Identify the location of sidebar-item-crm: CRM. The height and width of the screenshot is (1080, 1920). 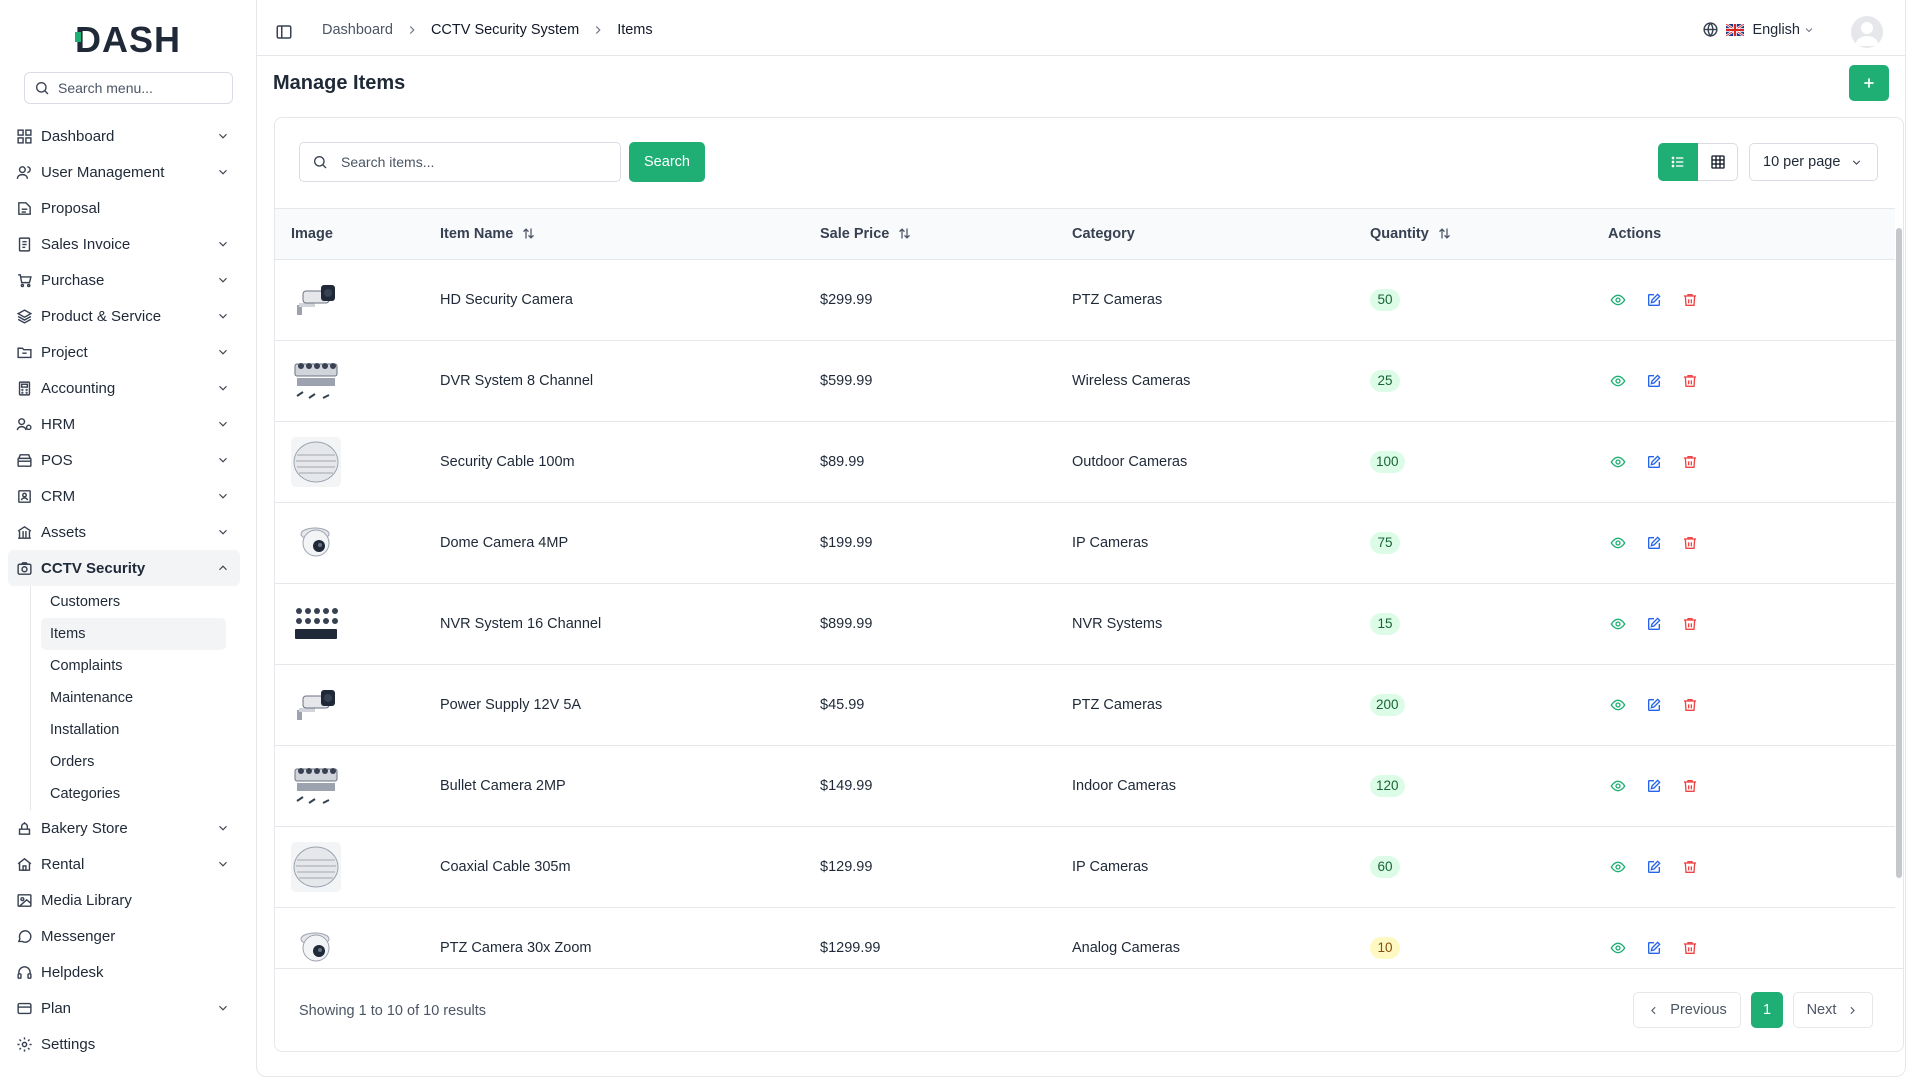
(124, 496).